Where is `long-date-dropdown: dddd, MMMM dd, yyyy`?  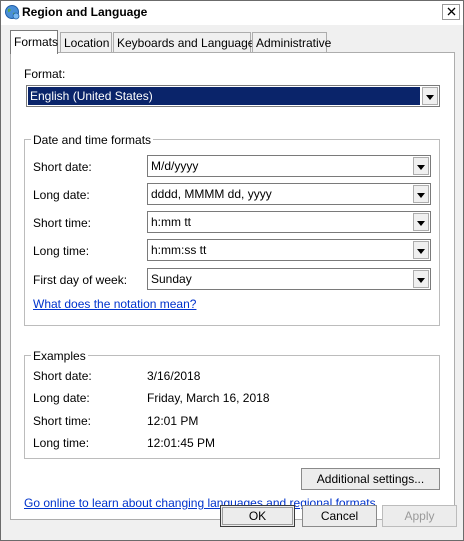 long-date-dropdown: dddd, MMMM dd, yyyy is located at coordinates (289, 194).